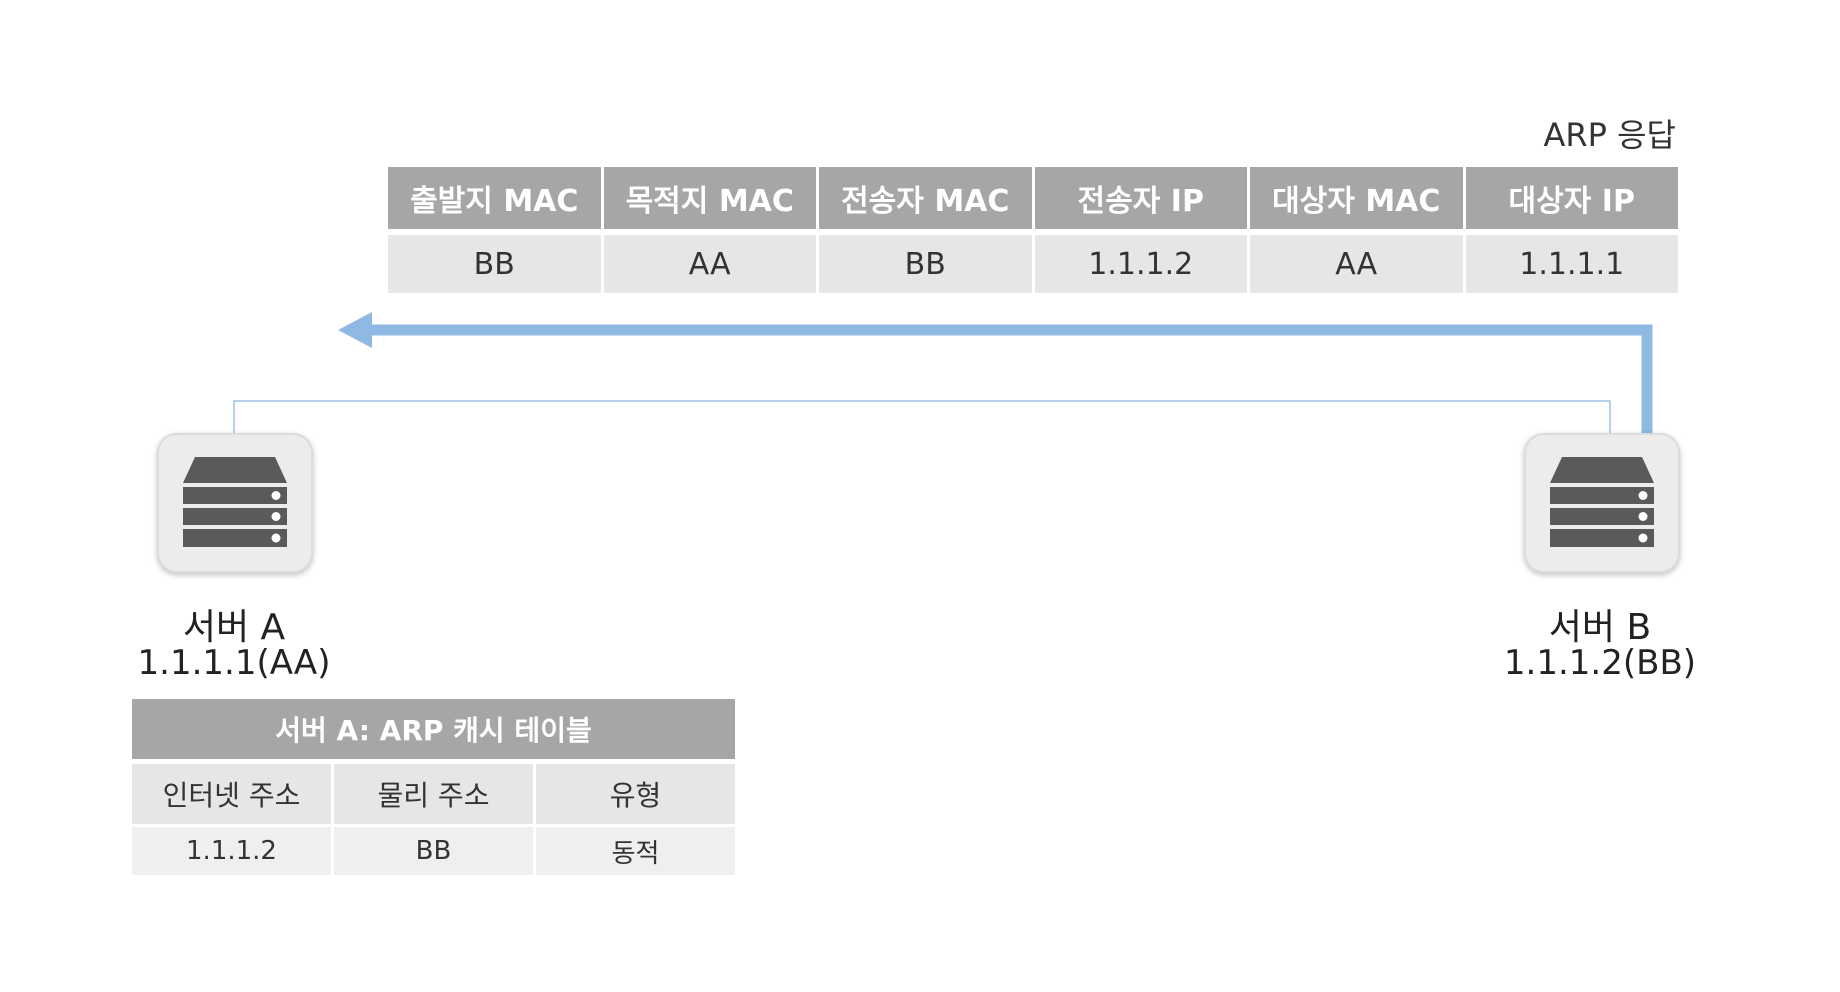  I want to click on cache-cell-internet-address: 1.1.1.2, so click(231, 851).